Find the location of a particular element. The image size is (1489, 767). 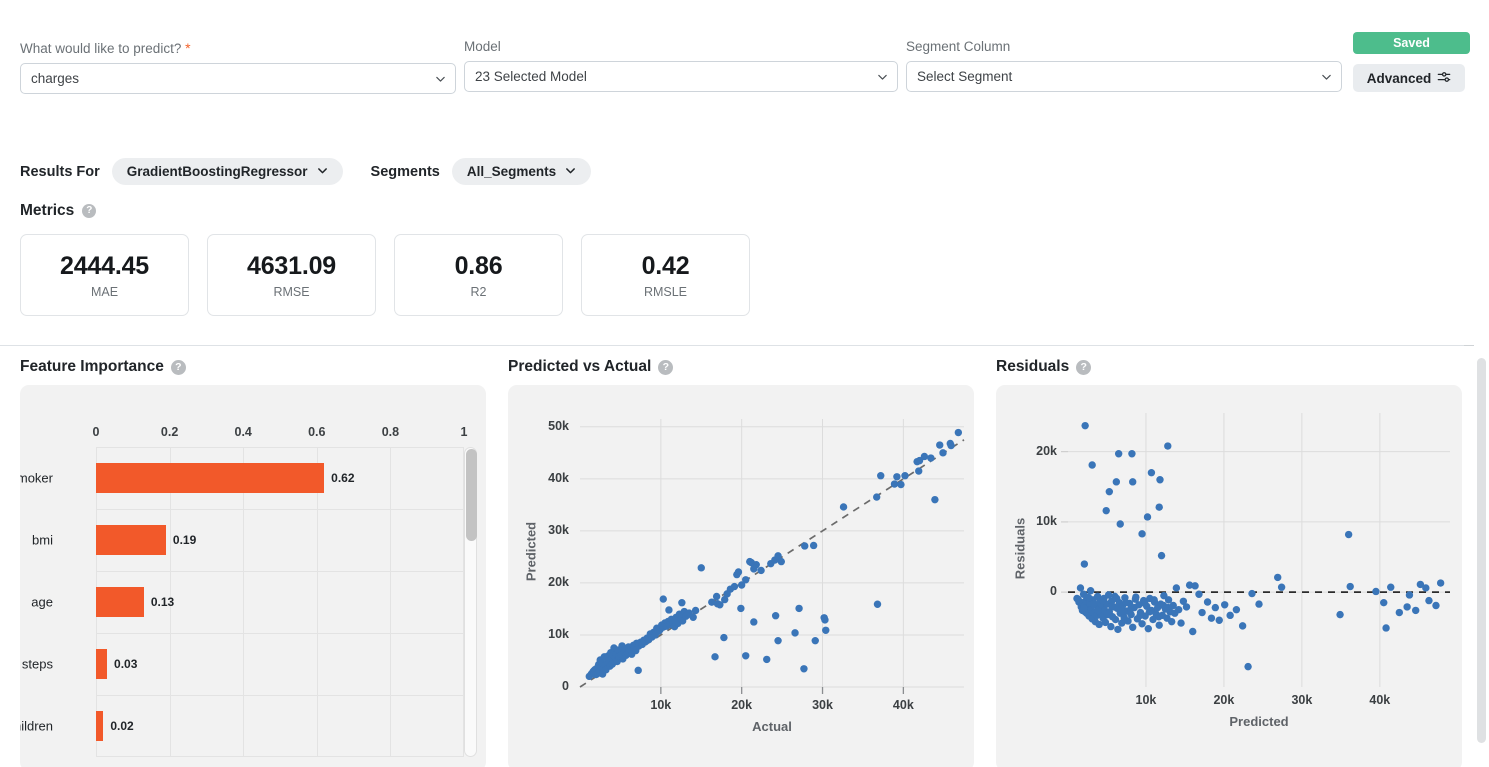

feature-importance-scrollbar is located at coordinates (470, 602).